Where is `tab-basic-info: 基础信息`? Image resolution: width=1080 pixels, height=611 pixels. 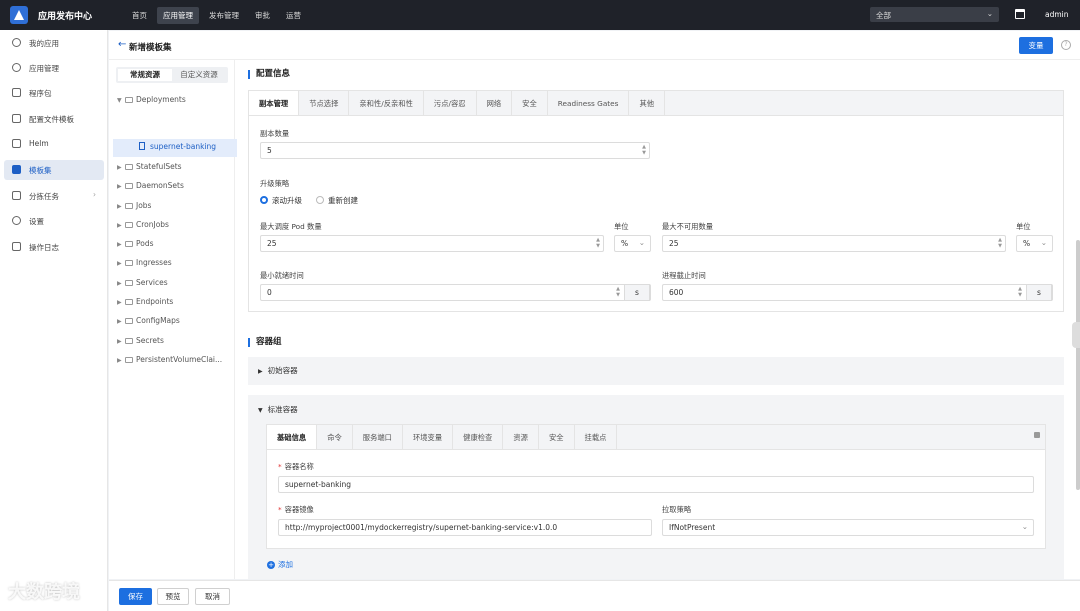
tab-basic-info: 基础信息 is located at coordinates (292, 437).